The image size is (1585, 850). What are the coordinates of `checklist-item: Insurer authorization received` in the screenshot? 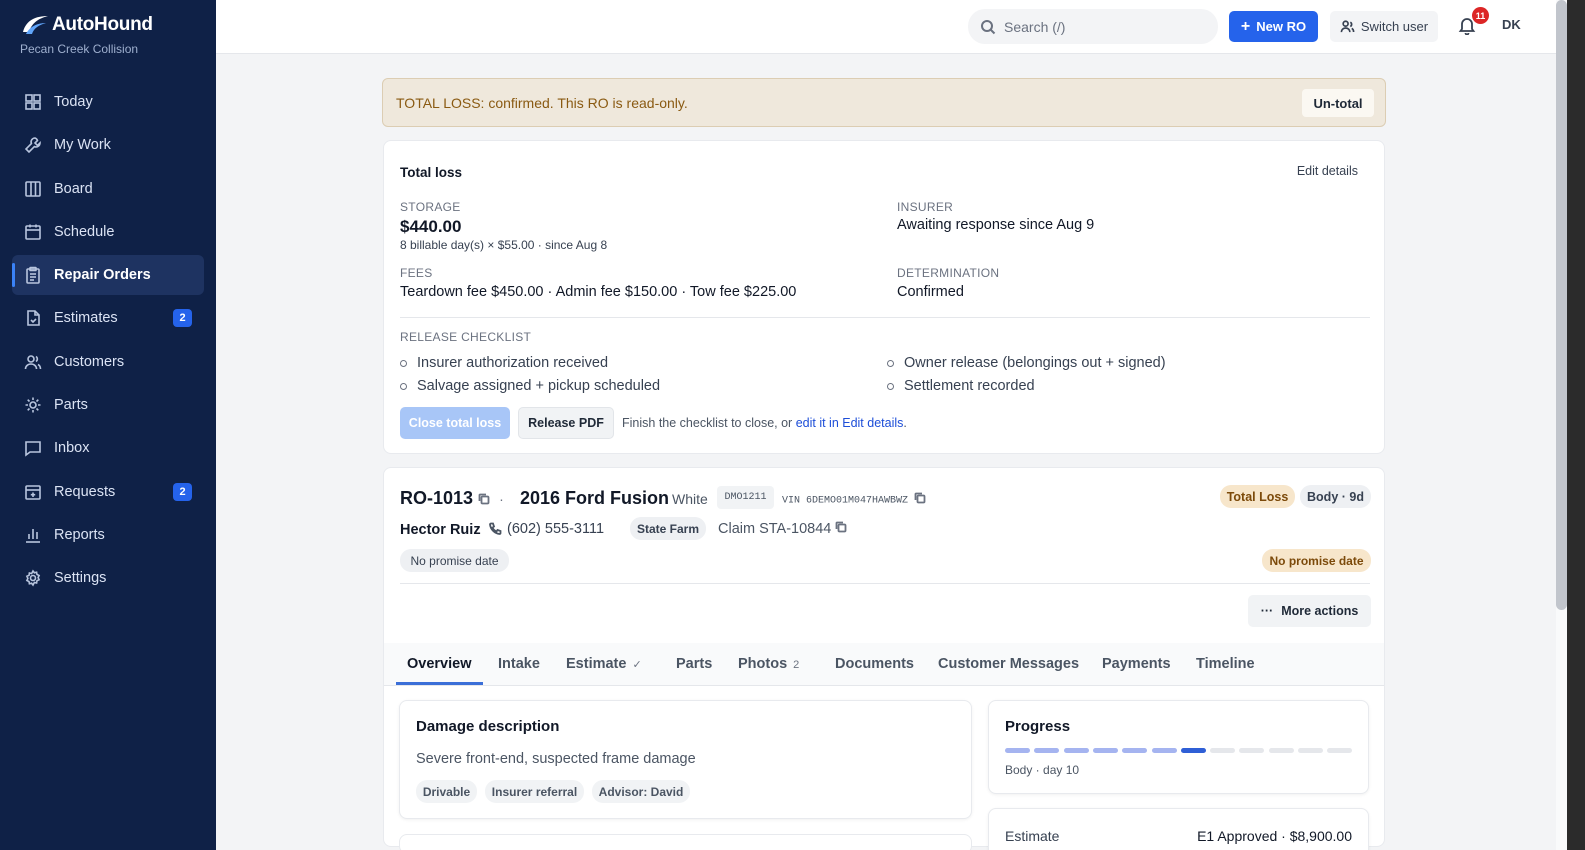 It's located at (504, 363).